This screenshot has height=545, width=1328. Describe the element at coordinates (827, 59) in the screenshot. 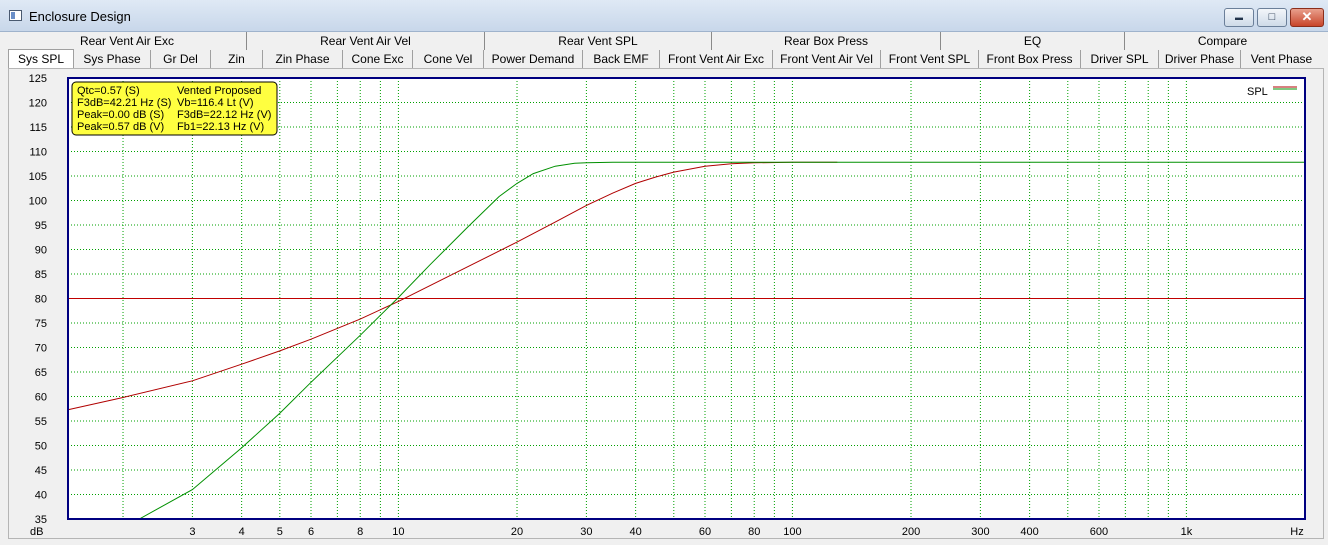

I see `tab-front-vent-air-vel: Front Vent Air Vel` at that location.